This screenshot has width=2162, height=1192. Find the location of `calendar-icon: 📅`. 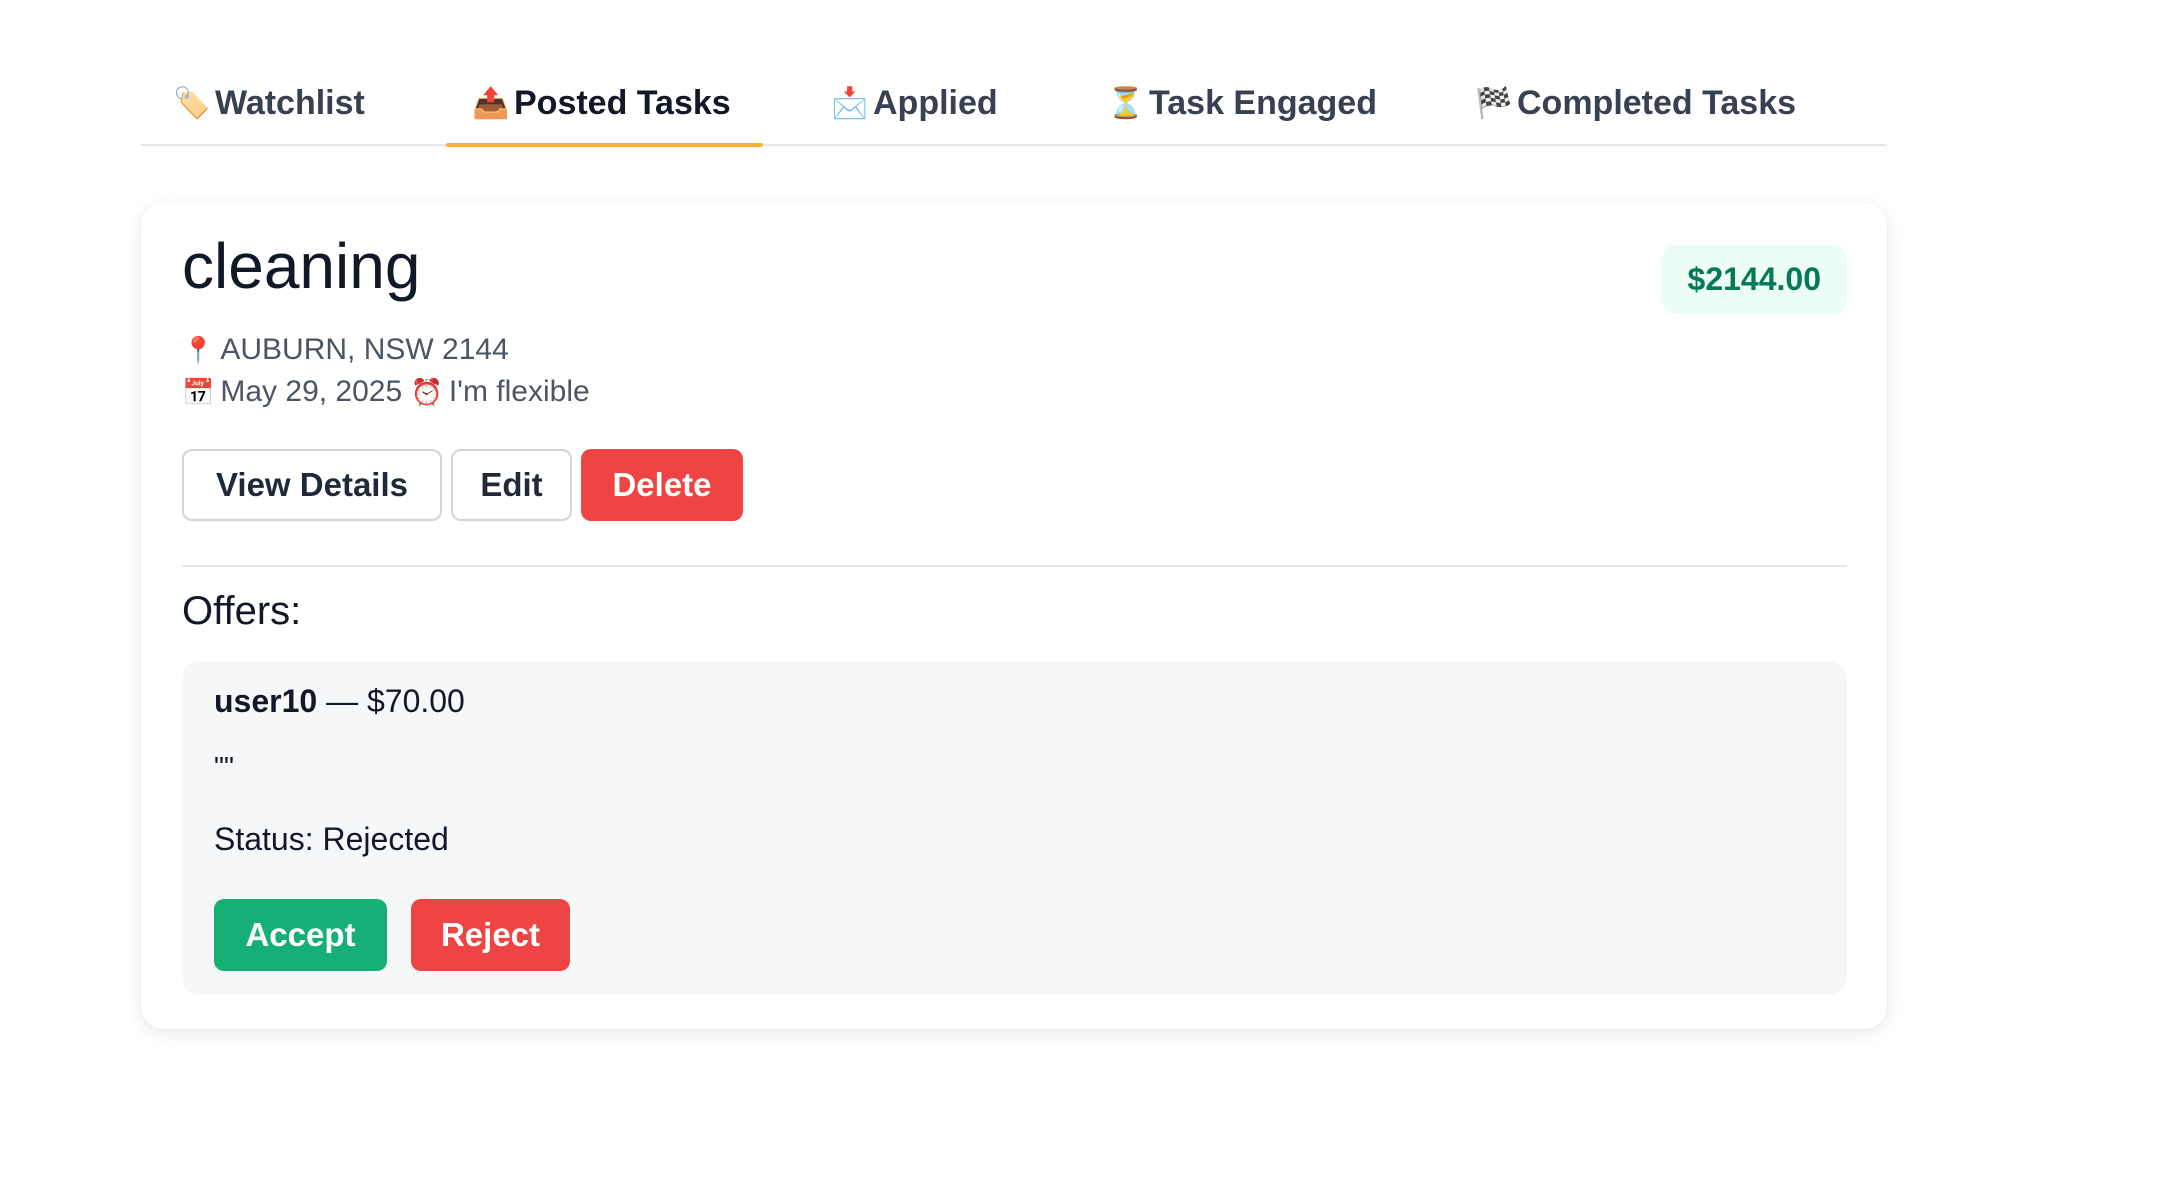

calendar-icon: 📅 is located at coordinates (198, 392).